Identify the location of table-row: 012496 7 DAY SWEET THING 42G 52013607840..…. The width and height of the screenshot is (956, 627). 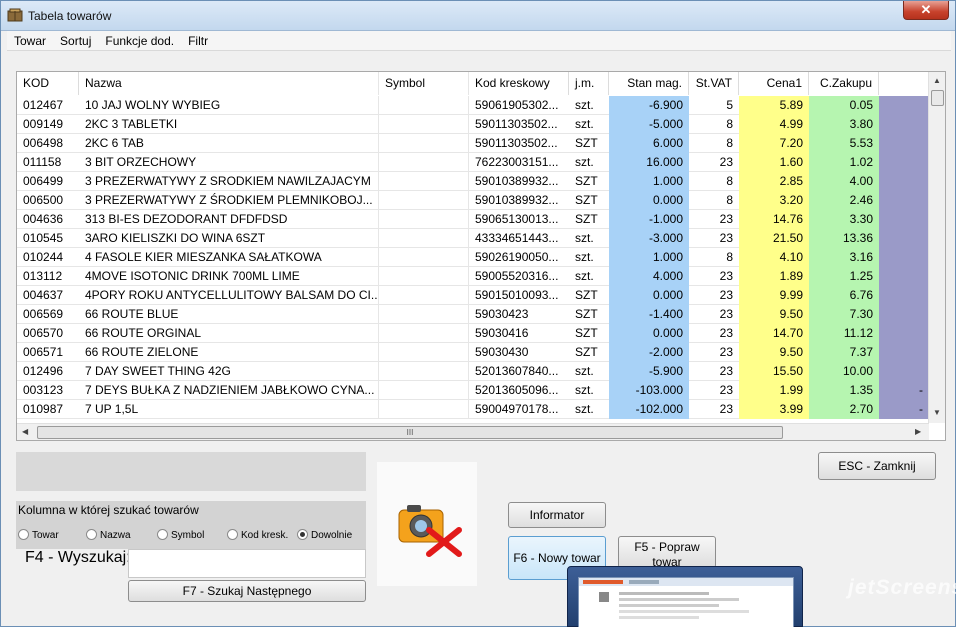
(473, 371).